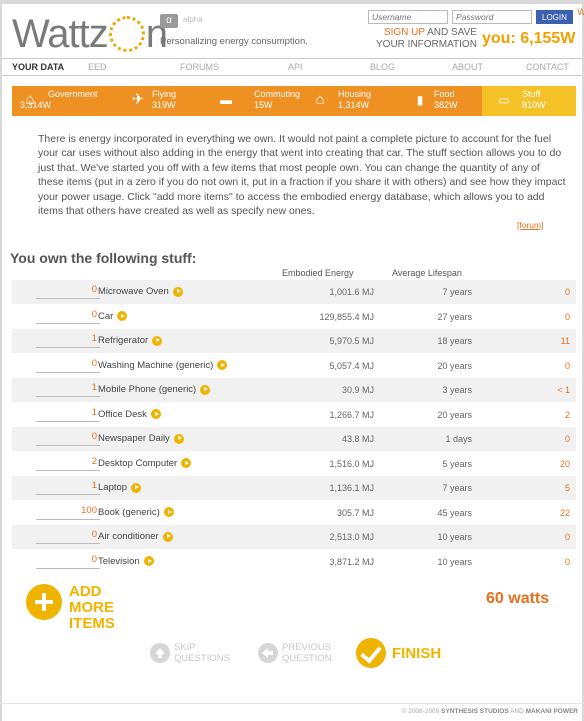 The height and width of the screenshot is (721, 584). I want to click on add-more-icon, so click(44, 602).